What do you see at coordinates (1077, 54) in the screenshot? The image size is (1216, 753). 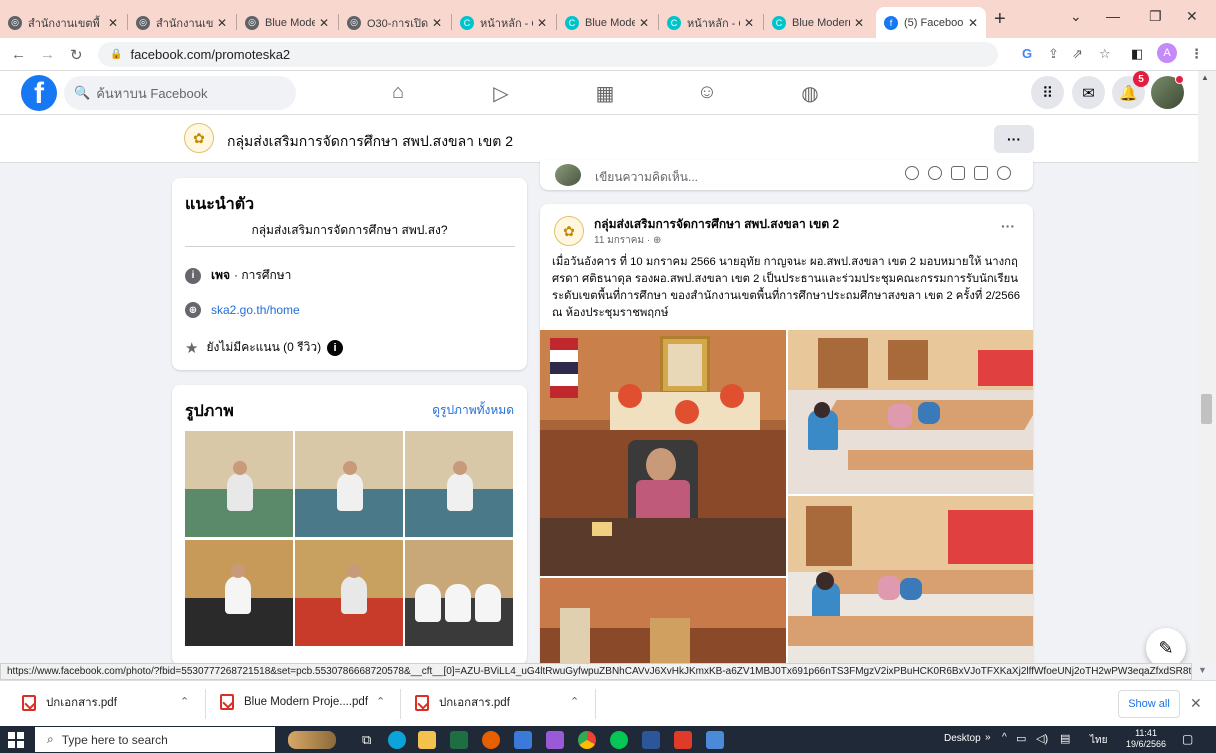 I see `share-icon: ⇗` at bounding box center [1077, 54].